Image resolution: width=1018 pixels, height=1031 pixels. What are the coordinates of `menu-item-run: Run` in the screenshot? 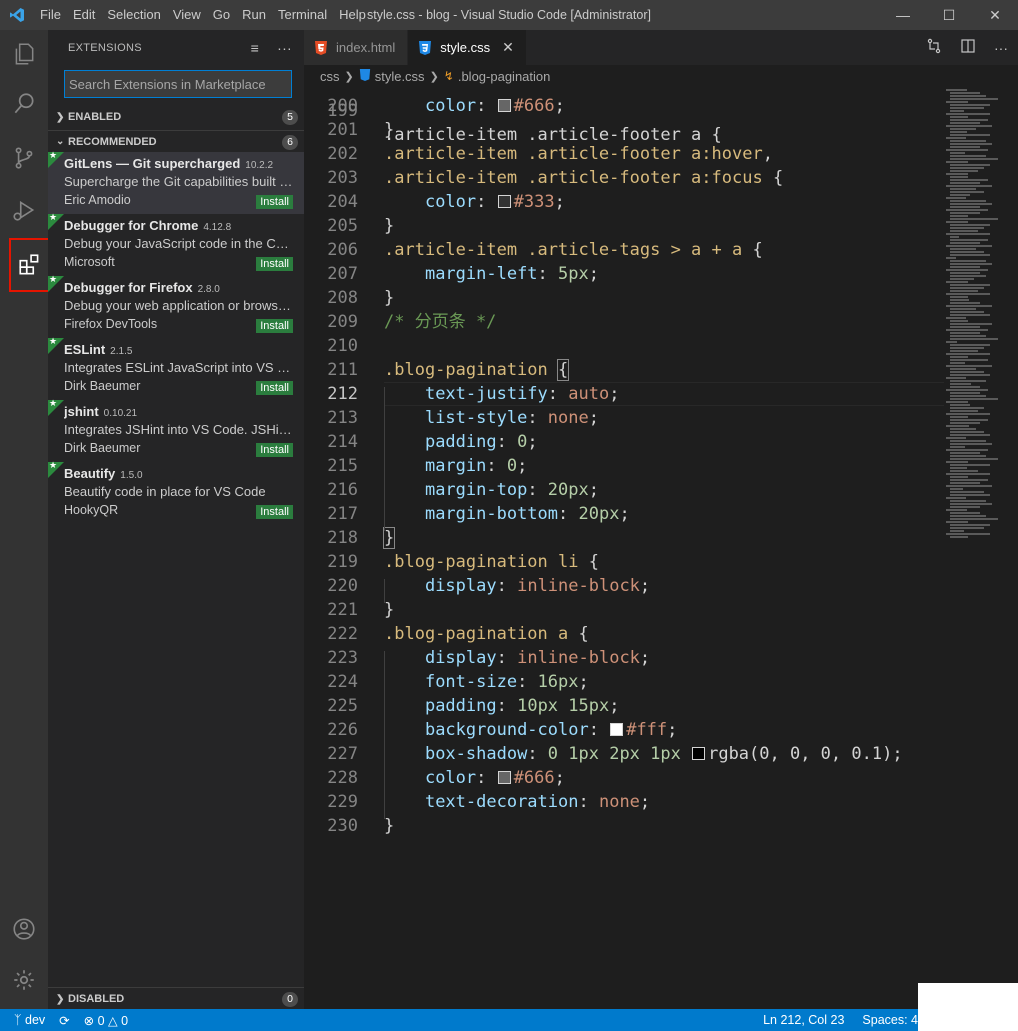 It's located at (254, 15).